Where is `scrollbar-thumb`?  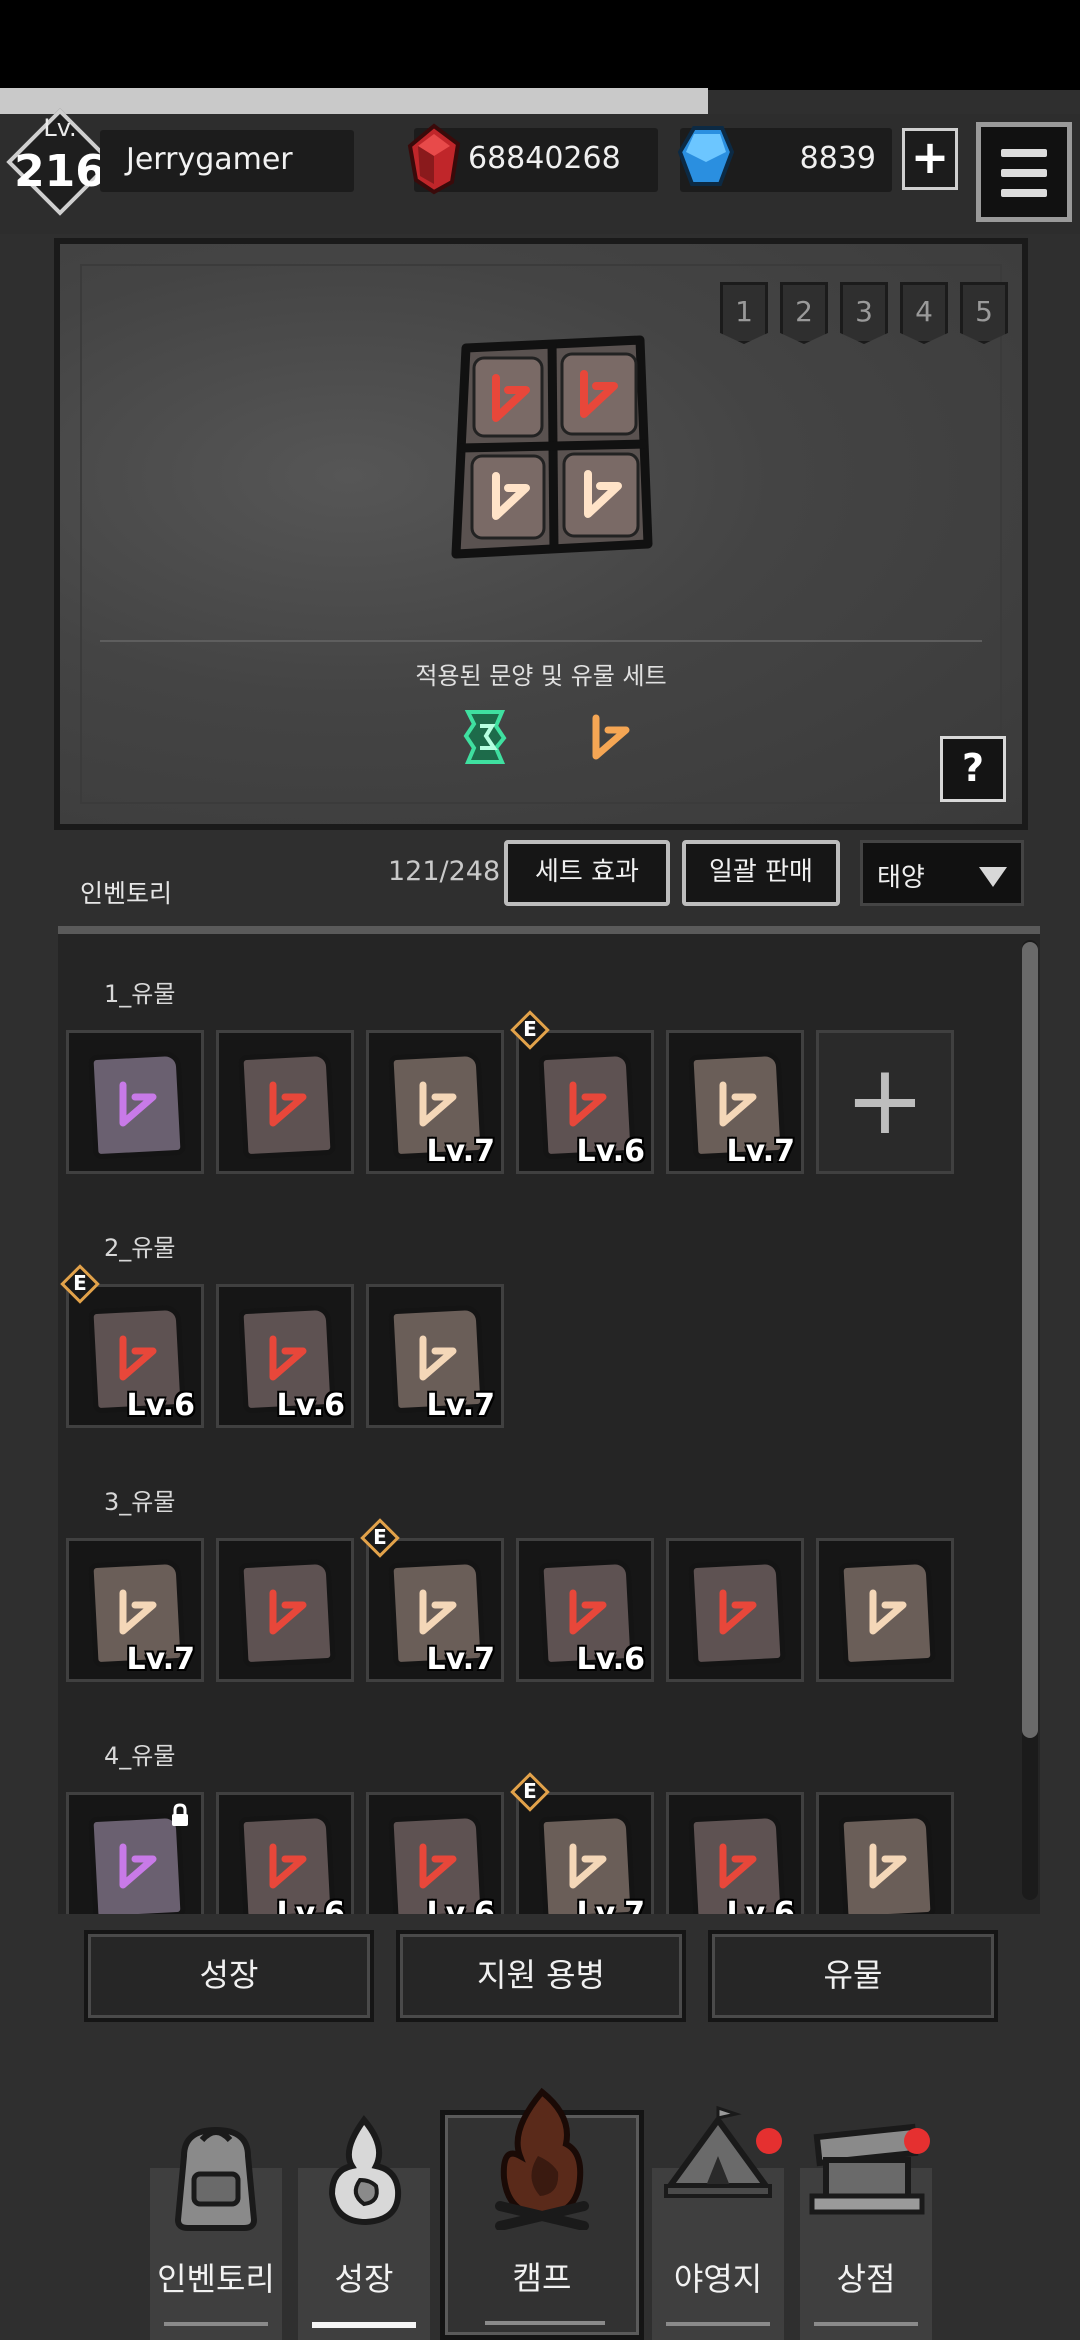
scrollbar-thumb is located at coordinates (1030, 1340).